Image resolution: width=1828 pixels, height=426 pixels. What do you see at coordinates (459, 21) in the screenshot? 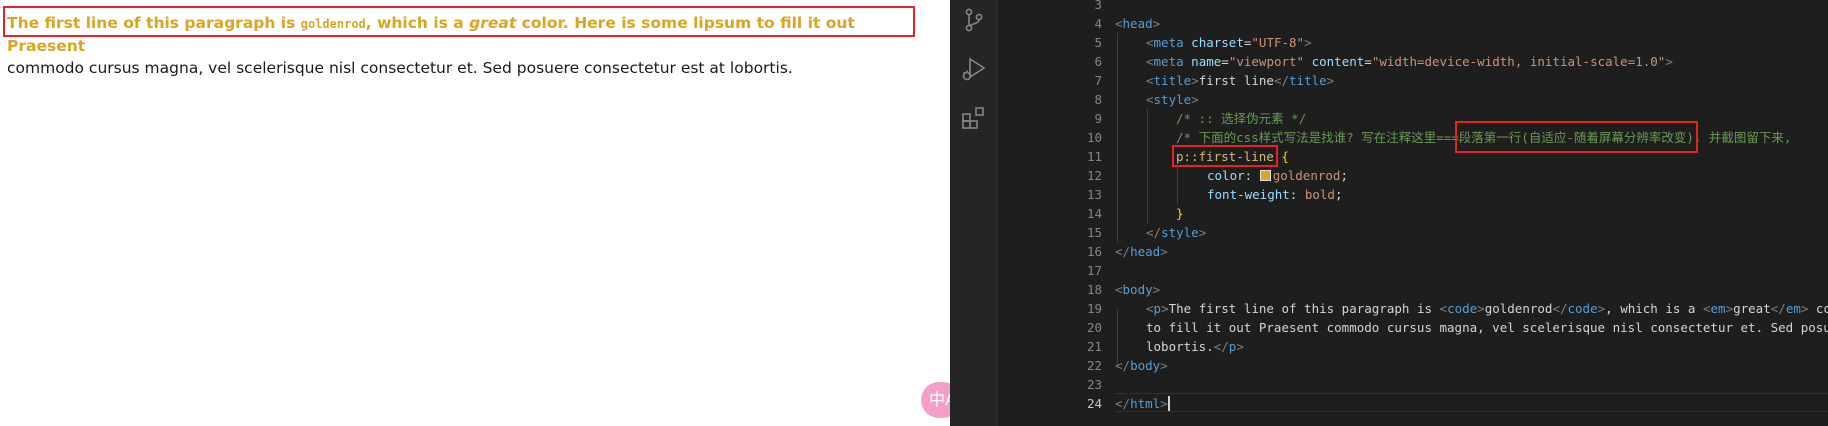
I see `first-line-highlight-box` at bounding box center [459, 21].